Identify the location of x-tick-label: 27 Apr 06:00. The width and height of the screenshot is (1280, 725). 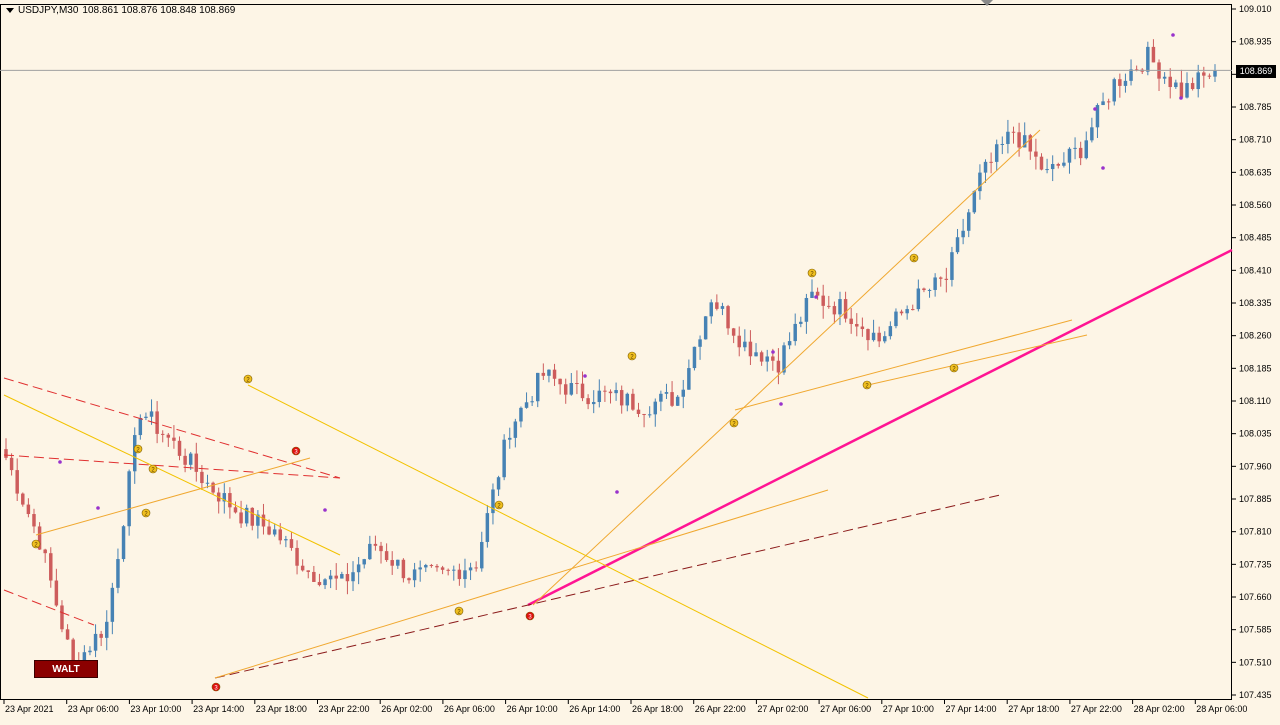
(845, 709).